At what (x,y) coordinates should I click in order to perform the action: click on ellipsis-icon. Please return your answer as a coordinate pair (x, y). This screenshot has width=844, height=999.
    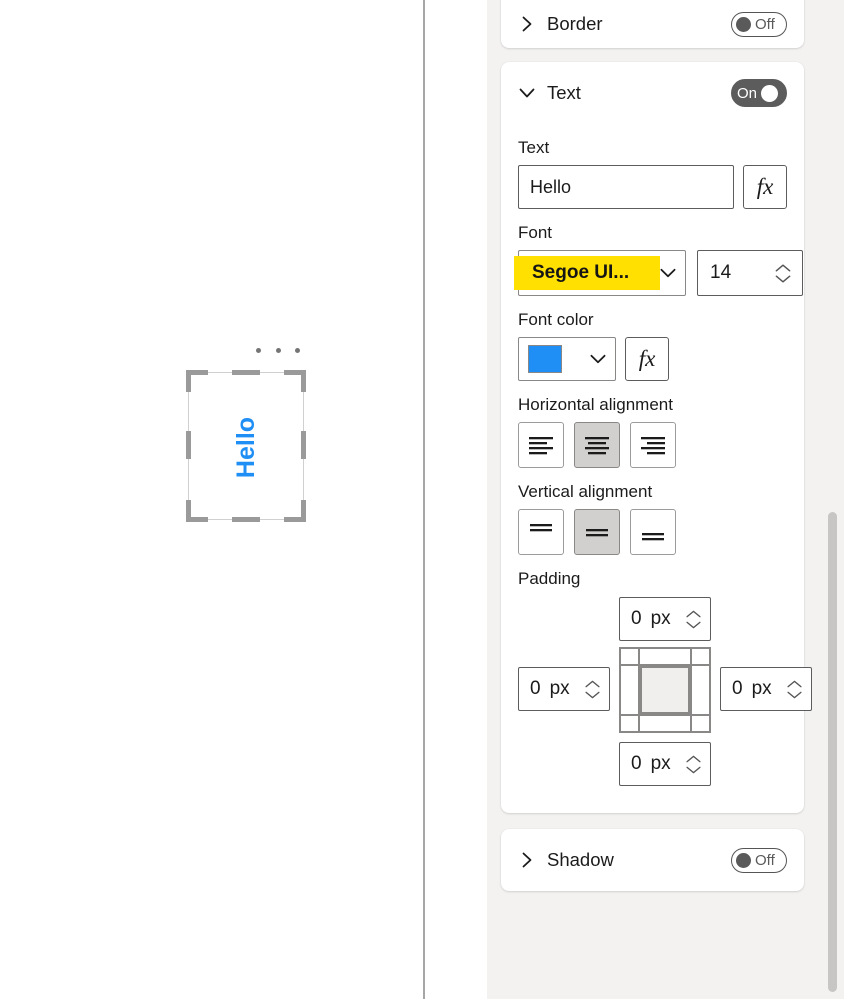
    Looking at the image, I should click on (278, 350).